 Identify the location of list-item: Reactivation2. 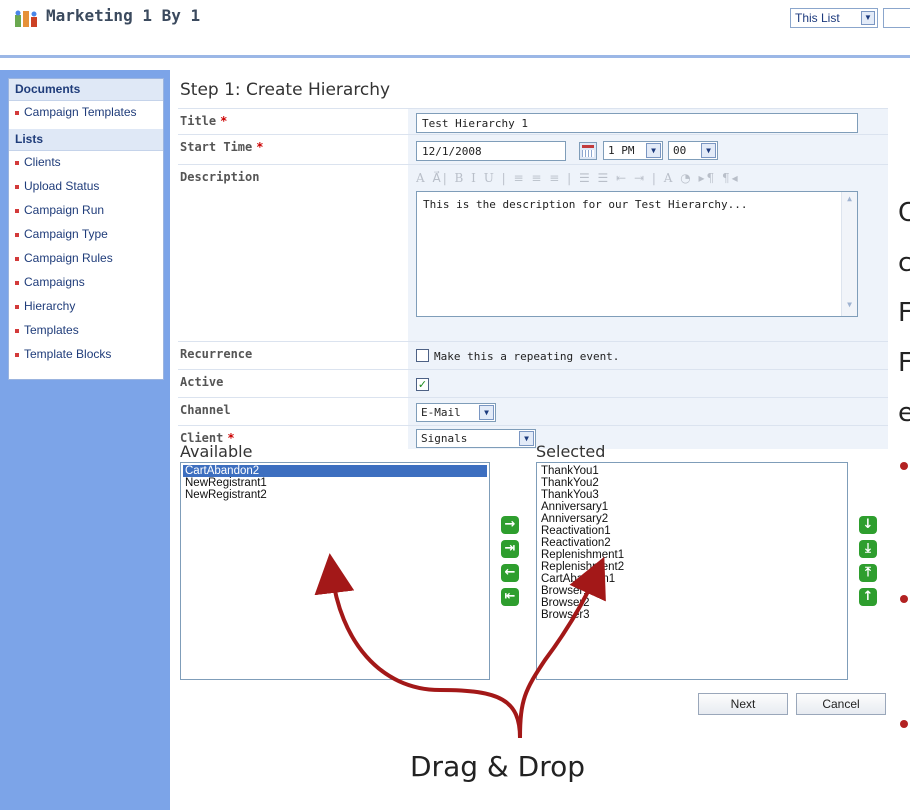
(692, 543).